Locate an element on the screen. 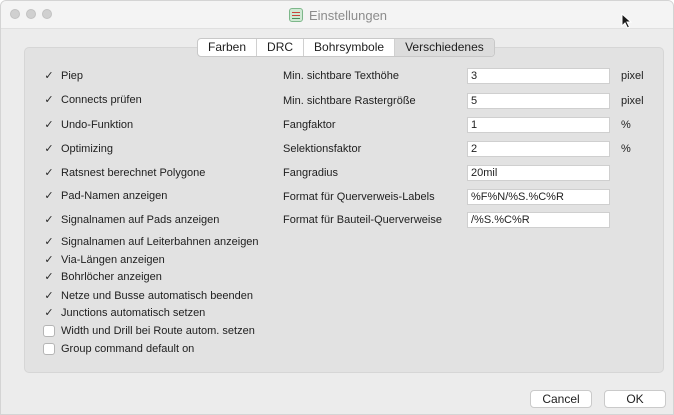 The width and height of the screenshot is (674, 415). option-label: Group command default on is located at coordinates (128, 349).